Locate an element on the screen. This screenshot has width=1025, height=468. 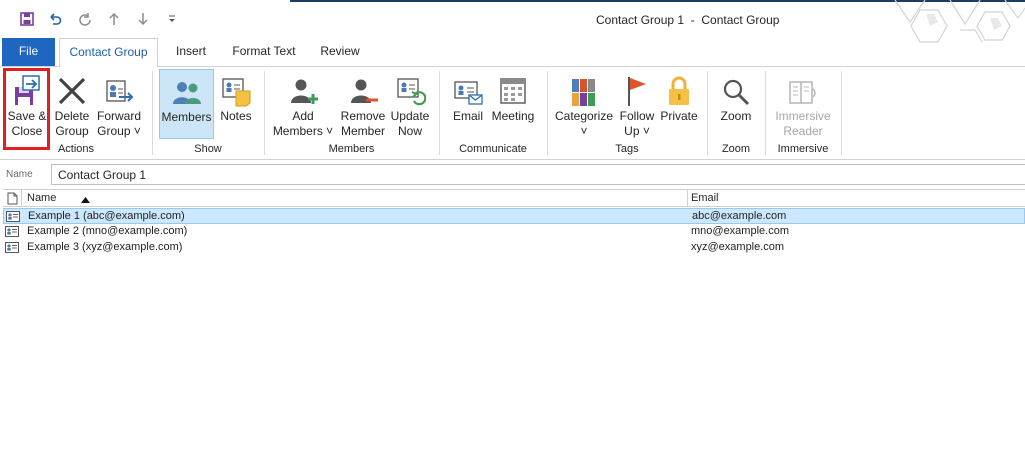
actions-group-label: Actions is located at coordinates (76, 149).